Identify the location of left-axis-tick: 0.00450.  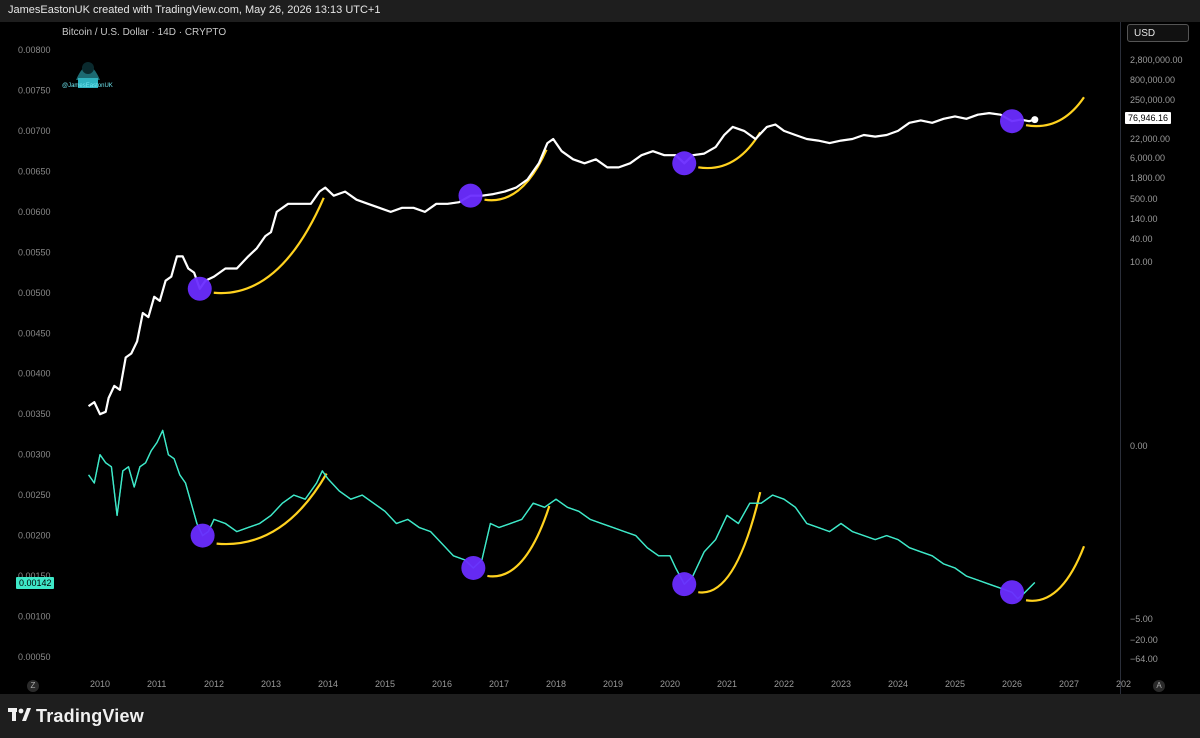
(34, 333).